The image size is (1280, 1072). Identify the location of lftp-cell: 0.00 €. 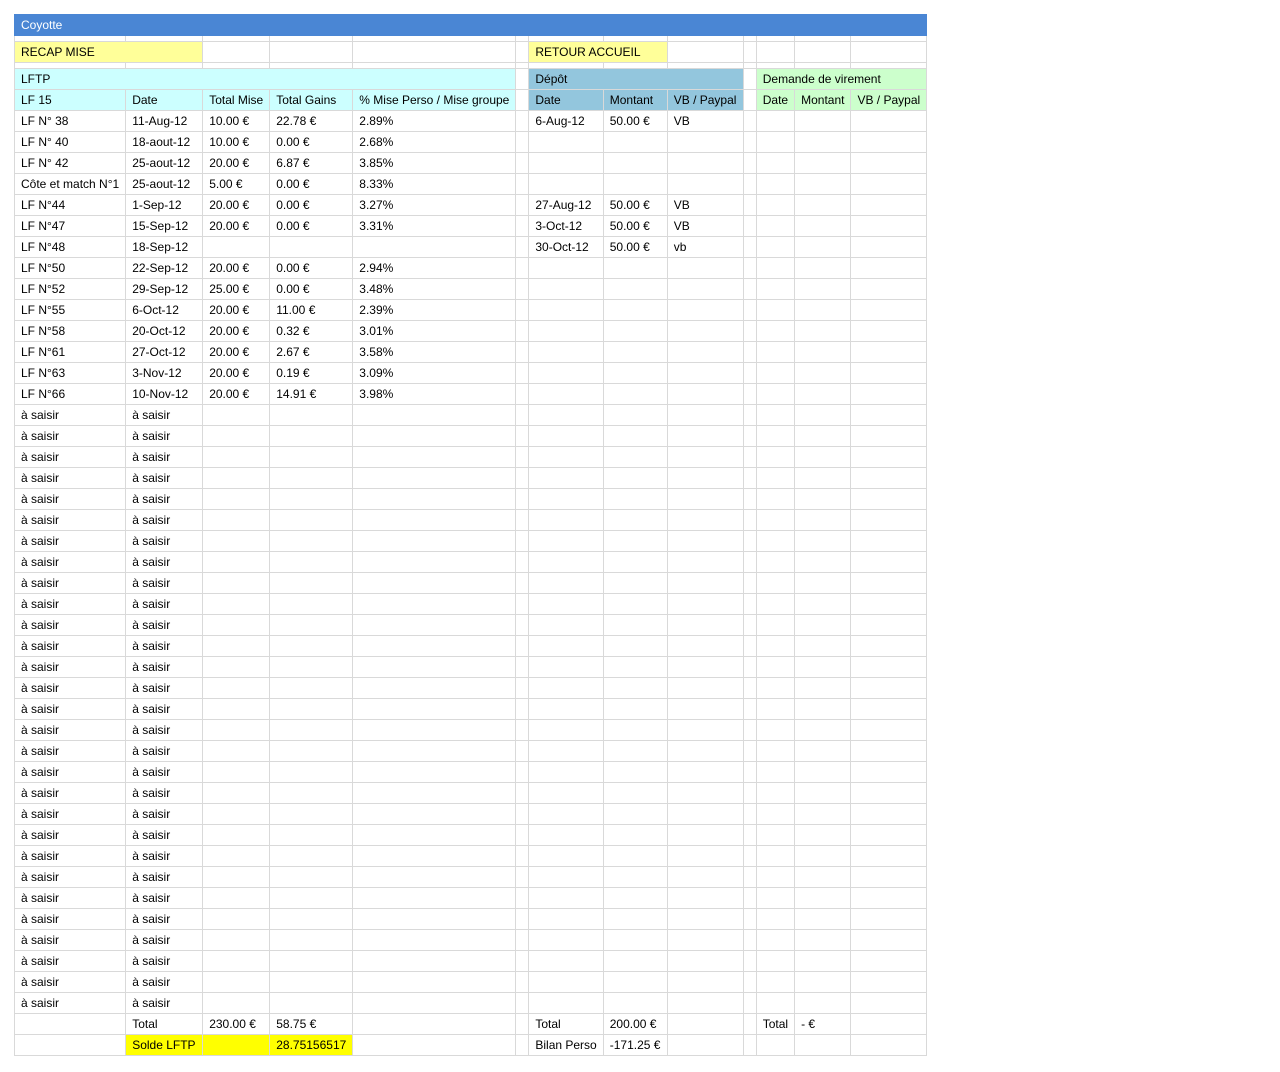
(311, 226).